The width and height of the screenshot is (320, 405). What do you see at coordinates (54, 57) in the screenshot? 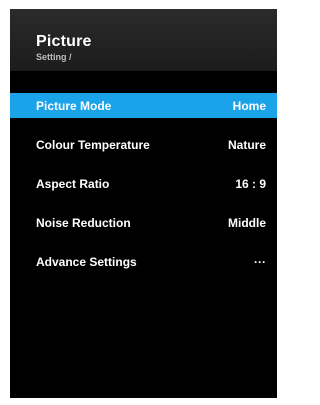
I see `breadcrumb: Setting /` at bounding box center [54, 57].